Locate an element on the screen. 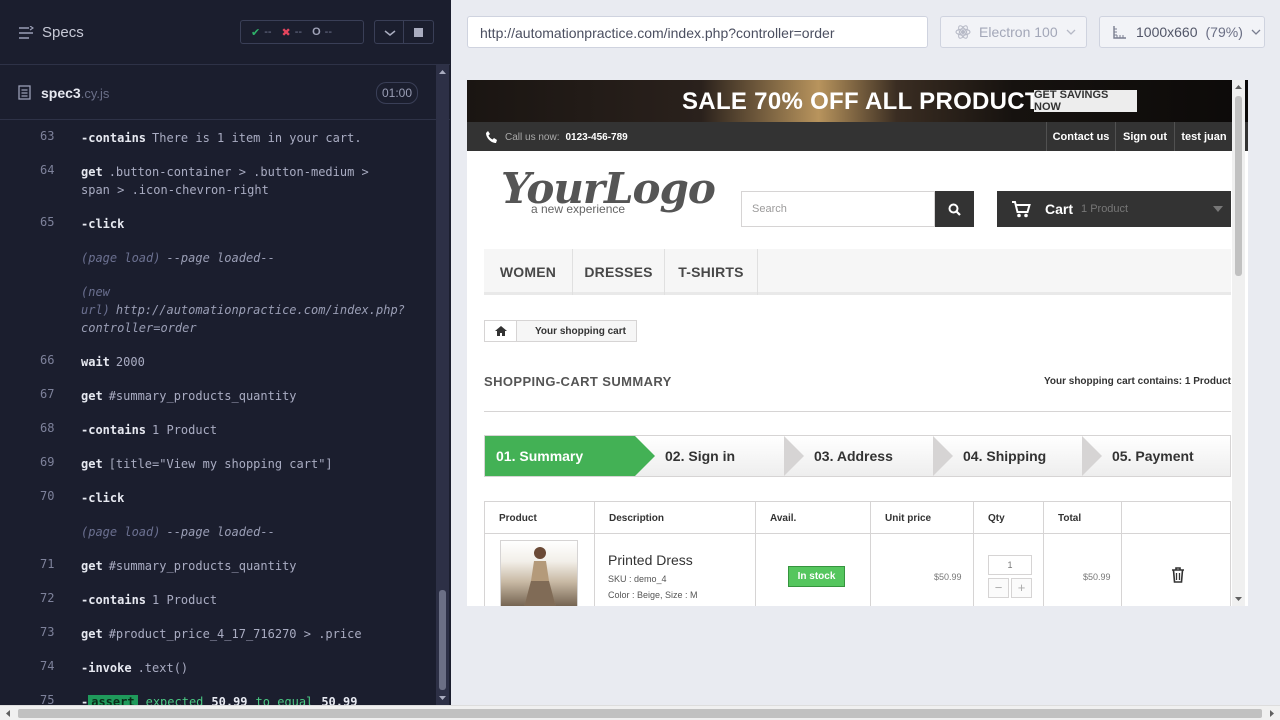  command-row: 66 wait 2000 is located at coordinates (217, 362).